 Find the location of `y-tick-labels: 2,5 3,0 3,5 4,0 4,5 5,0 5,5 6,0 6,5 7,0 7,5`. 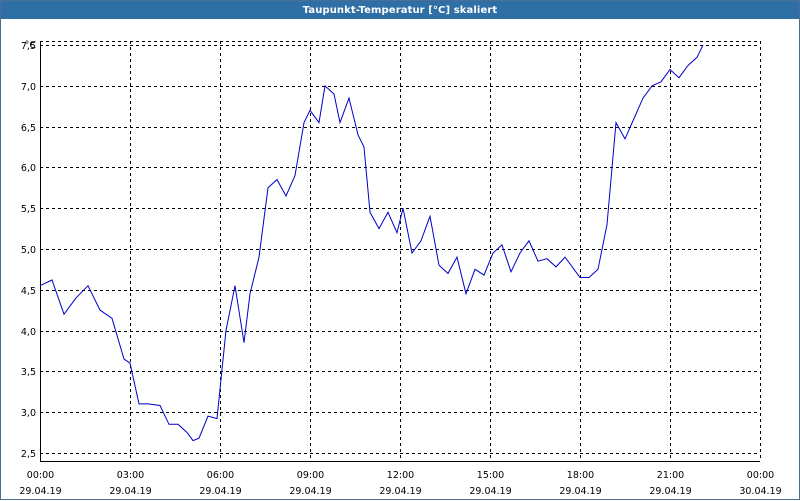

y-tick-labels: 2,5 3,0 3,5 4,0 4,5 5,0 5,5 6,0 6,5 7,0 7,5 is located at coordinates (28, 250).